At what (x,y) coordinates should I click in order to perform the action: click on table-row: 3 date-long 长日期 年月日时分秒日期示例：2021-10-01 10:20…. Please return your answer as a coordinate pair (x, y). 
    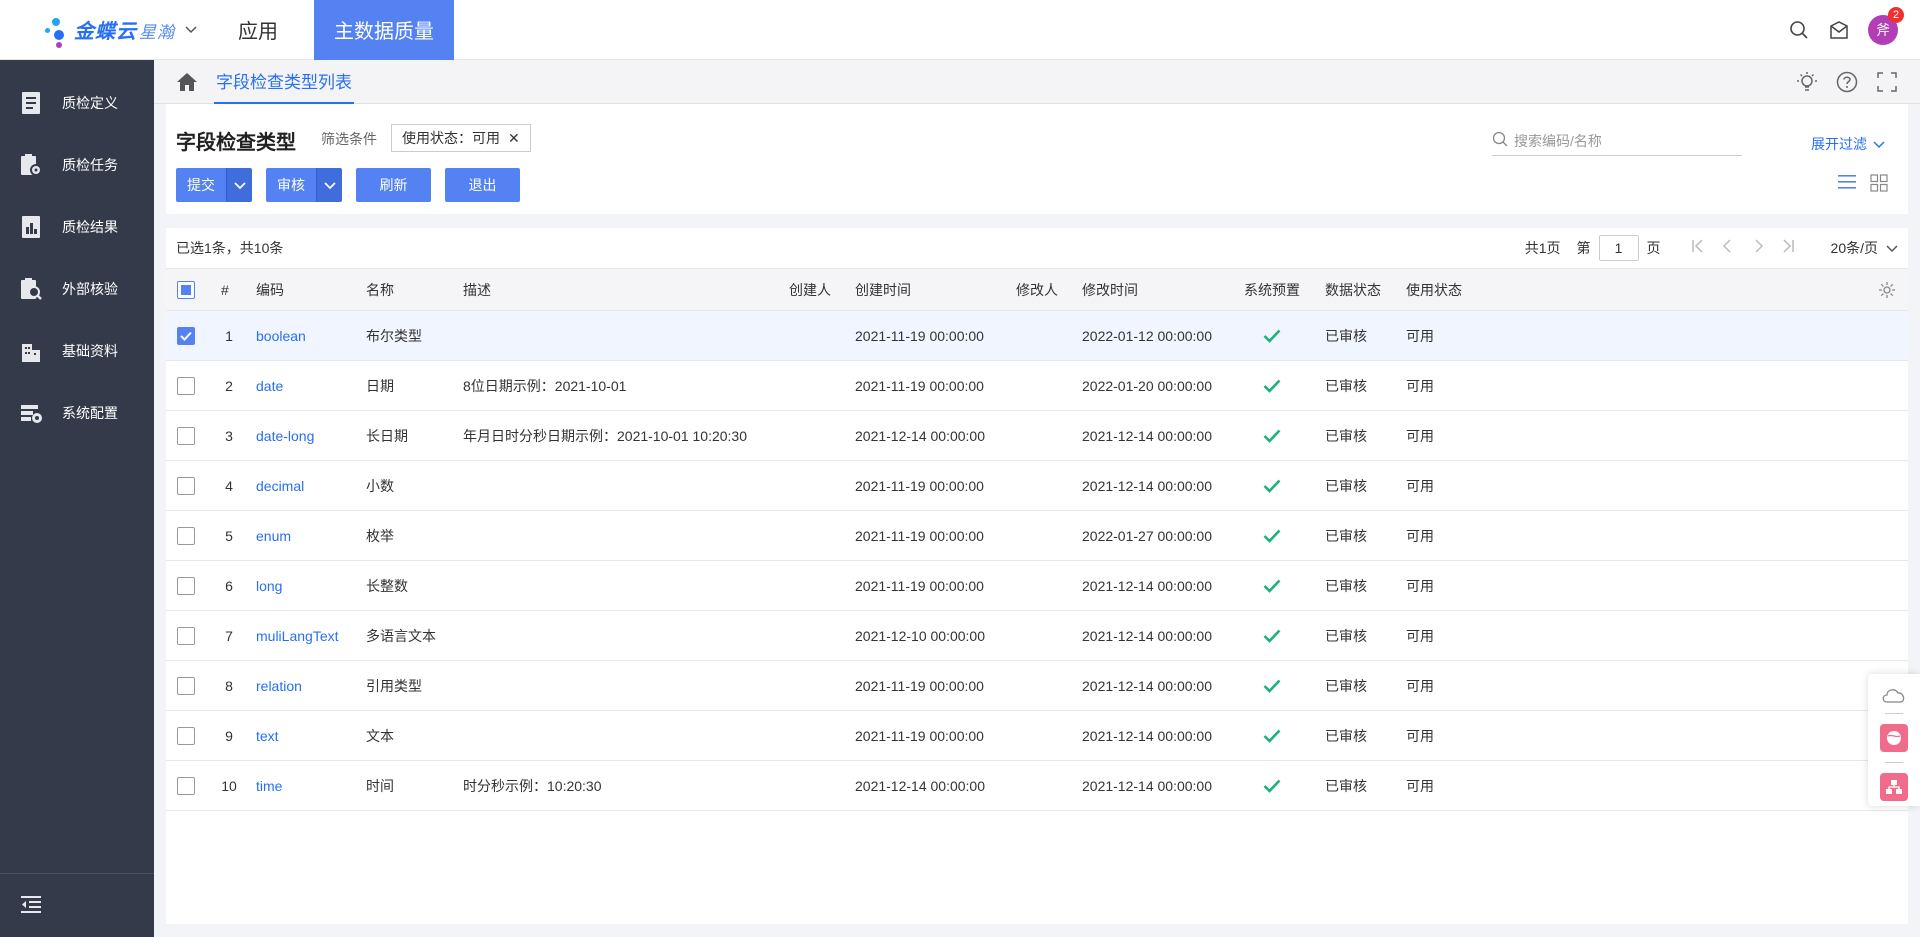
    Looking at the image, I should click on (1037, 436).